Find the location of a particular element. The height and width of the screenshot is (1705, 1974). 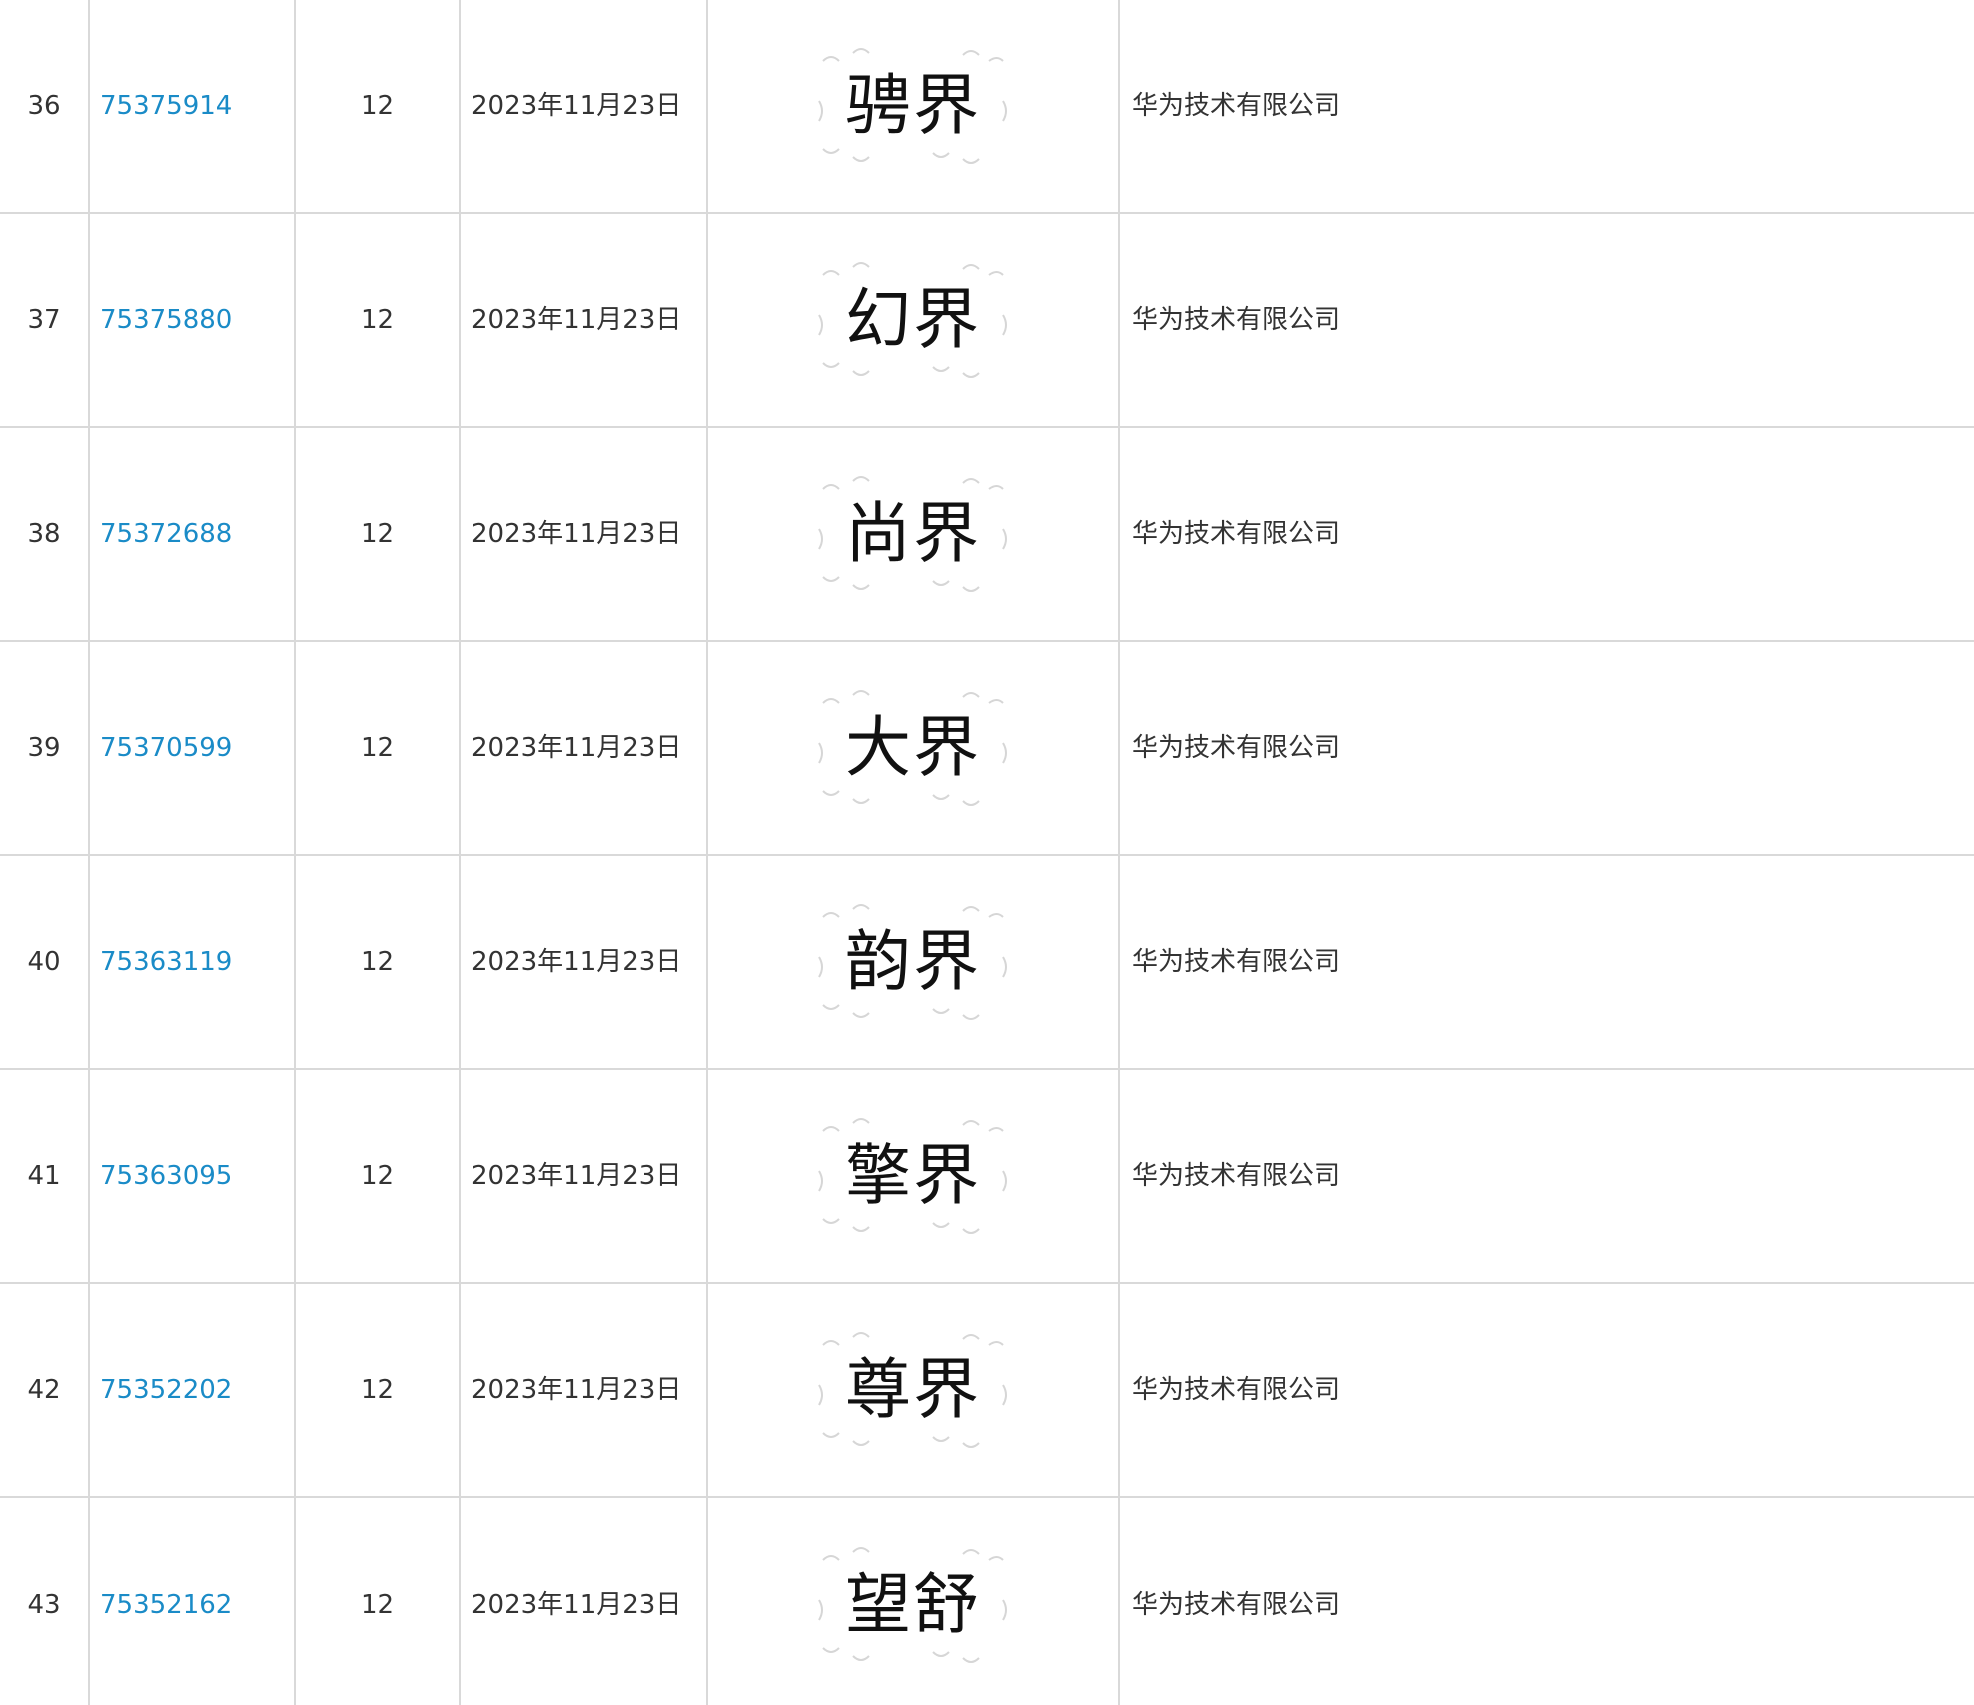

row-index: 38 is located at coordinates (45, 534).